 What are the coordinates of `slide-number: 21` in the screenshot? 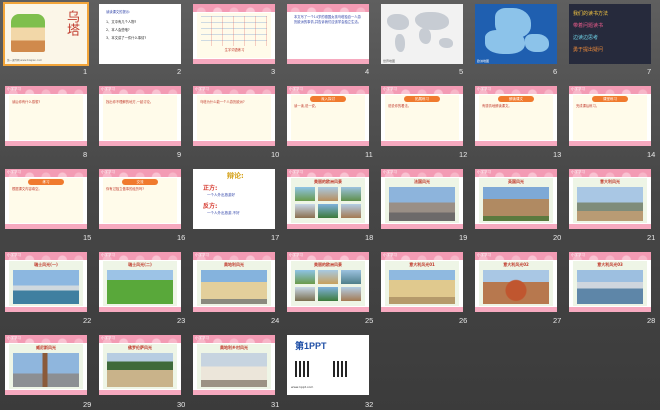 It's located at (651, 237).